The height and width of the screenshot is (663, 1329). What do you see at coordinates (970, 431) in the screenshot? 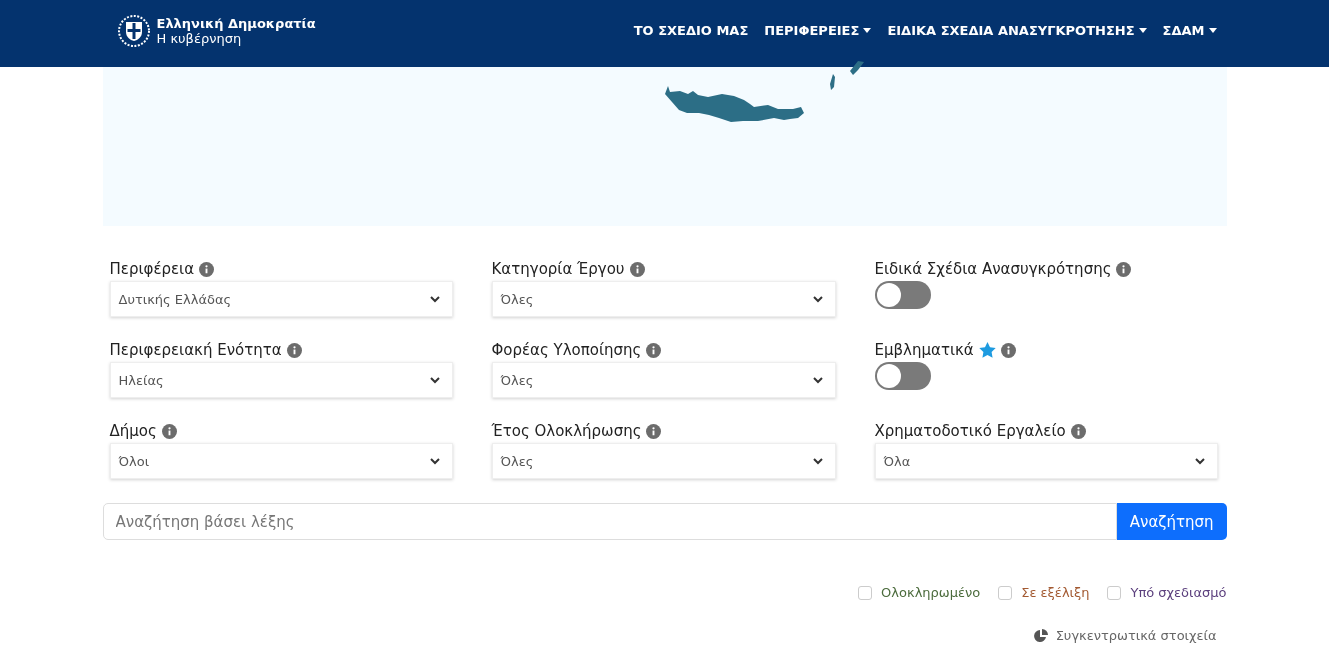
I see `filter-label: Χρηματοδοτικό Εργαλείο` at bounding box center [970, 431].